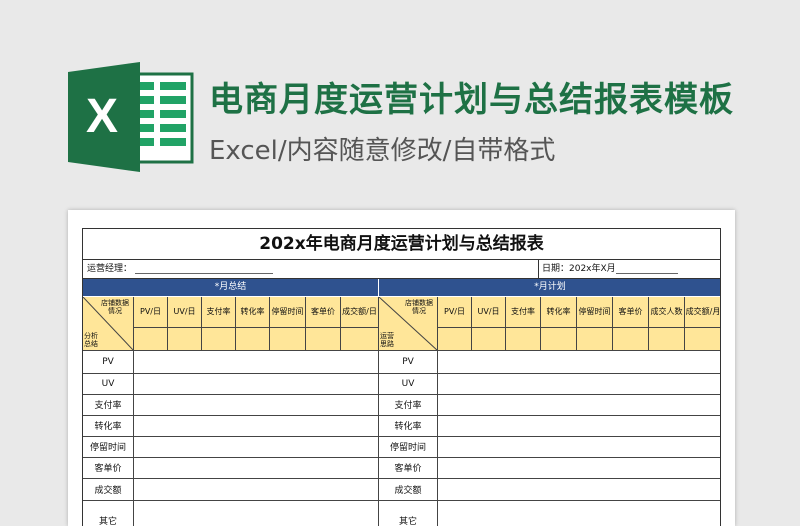 This screenshot has width=800, height=526. I want to click on summary-diag-top: 店铺数据情况, so click(115, 307).